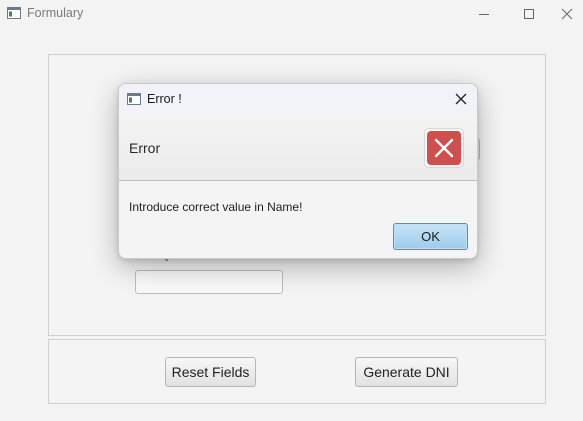 This screenshot has height=421, width=583. What do you see at coordinates (55, 13) in the screenshot?
I see `window-title: Formulary` at bounding box center [55, 13].